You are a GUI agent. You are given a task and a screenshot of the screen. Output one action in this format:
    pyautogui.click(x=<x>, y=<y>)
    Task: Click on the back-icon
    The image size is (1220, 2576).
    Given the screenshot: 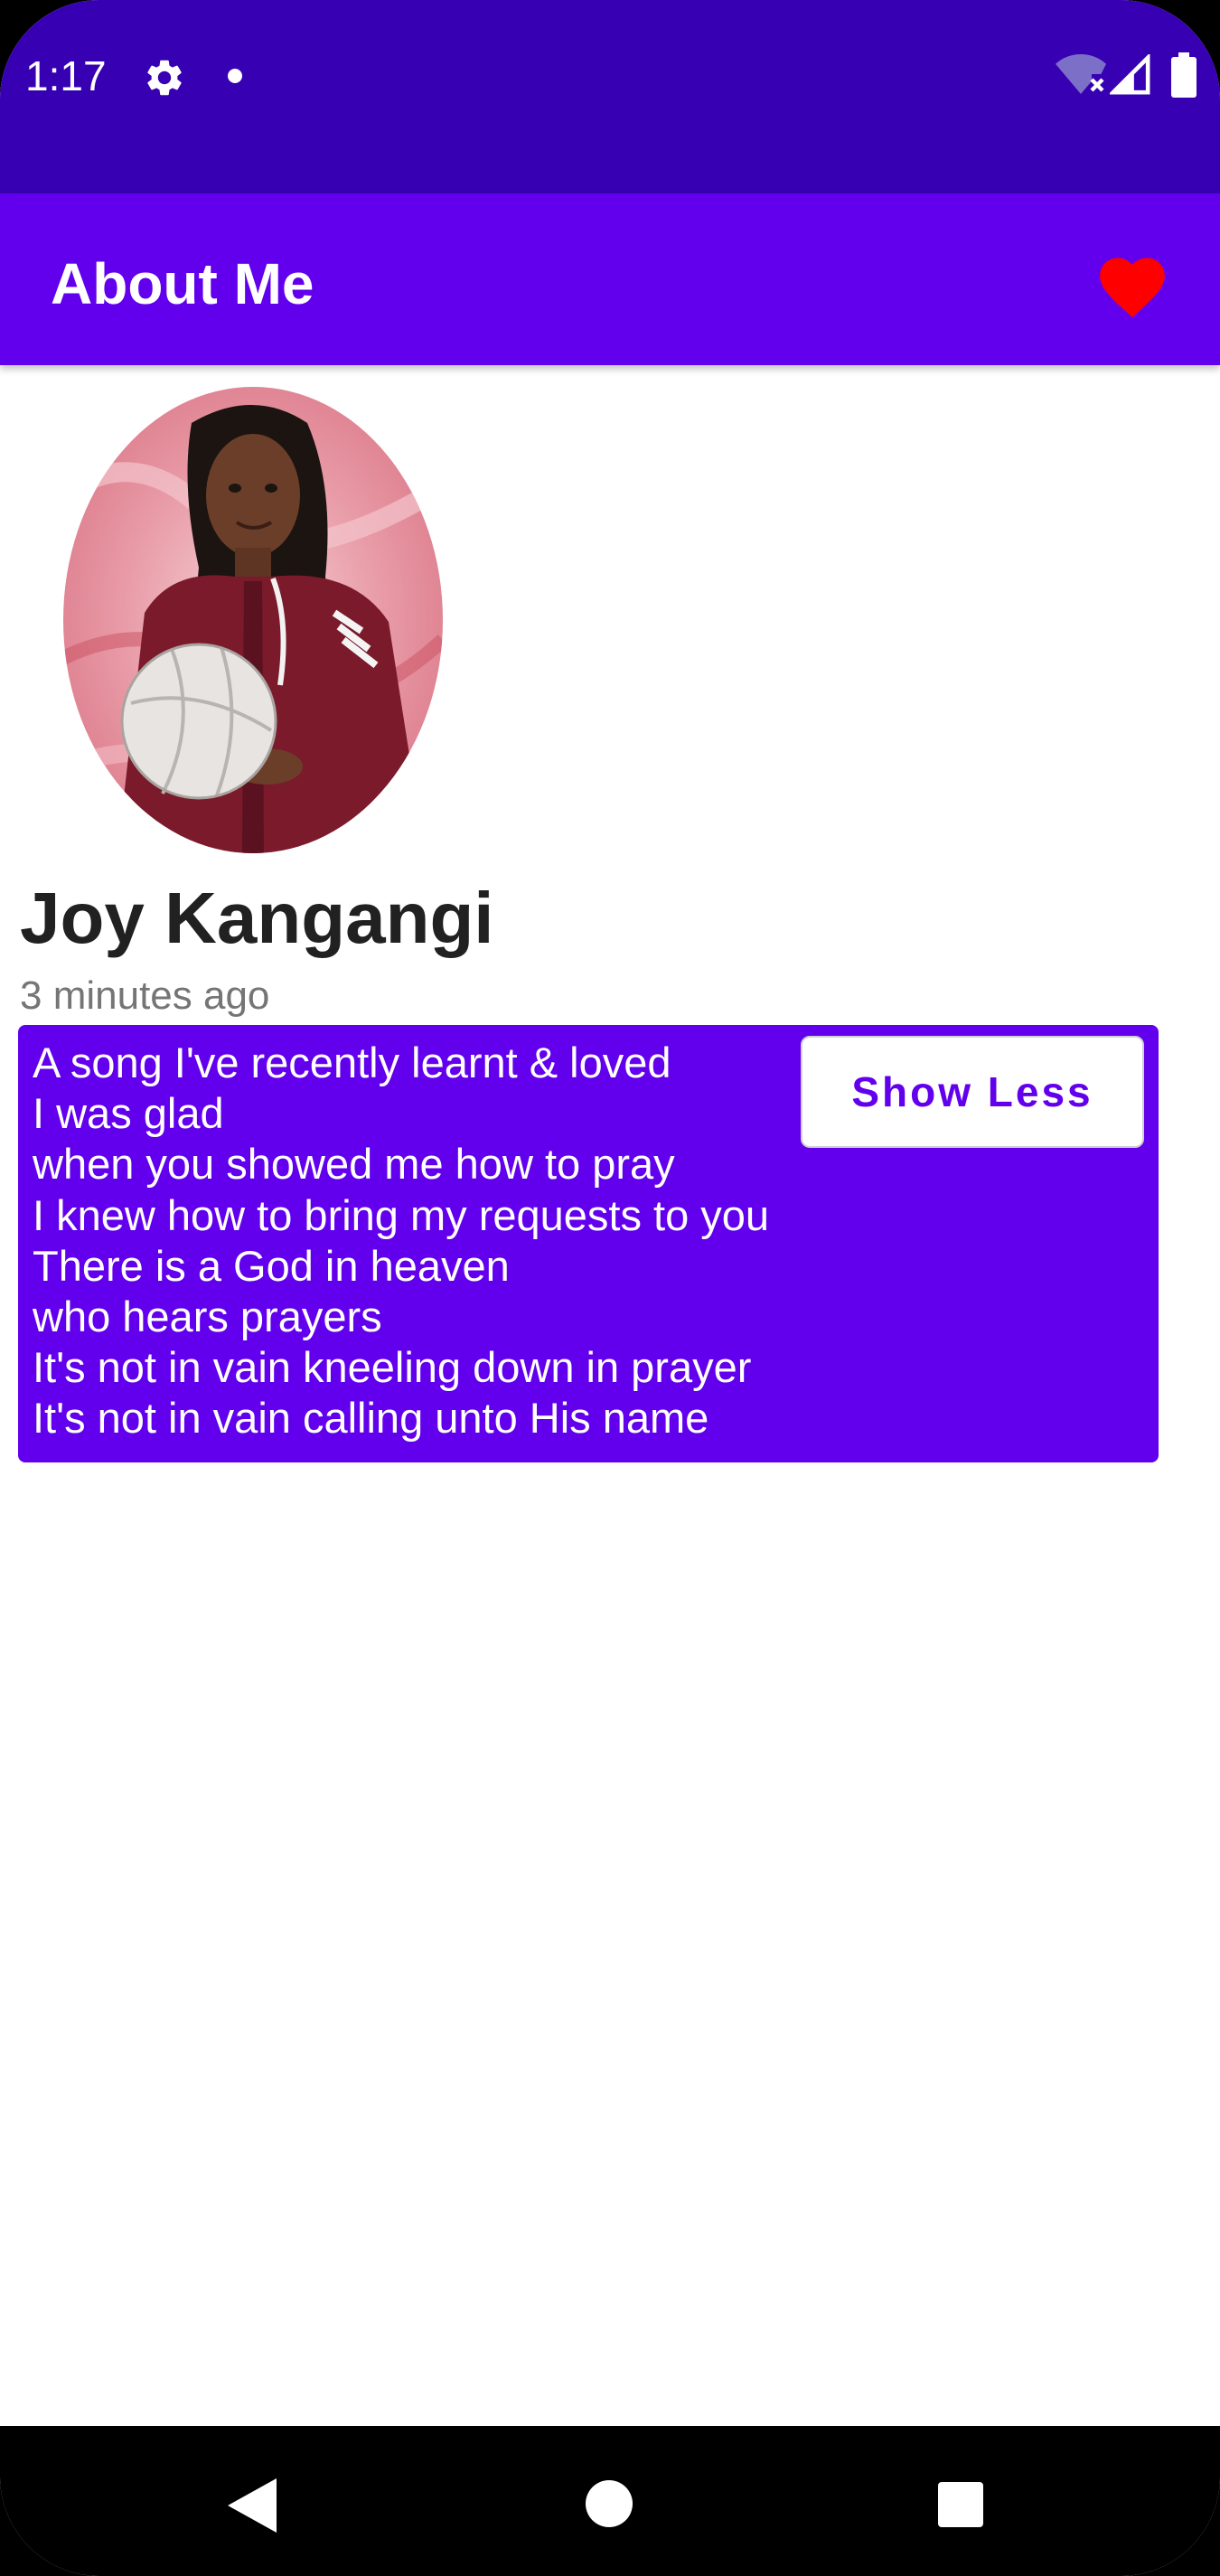 What is the action you would take?
    pyautogui.click(x=252, y=2506)
    